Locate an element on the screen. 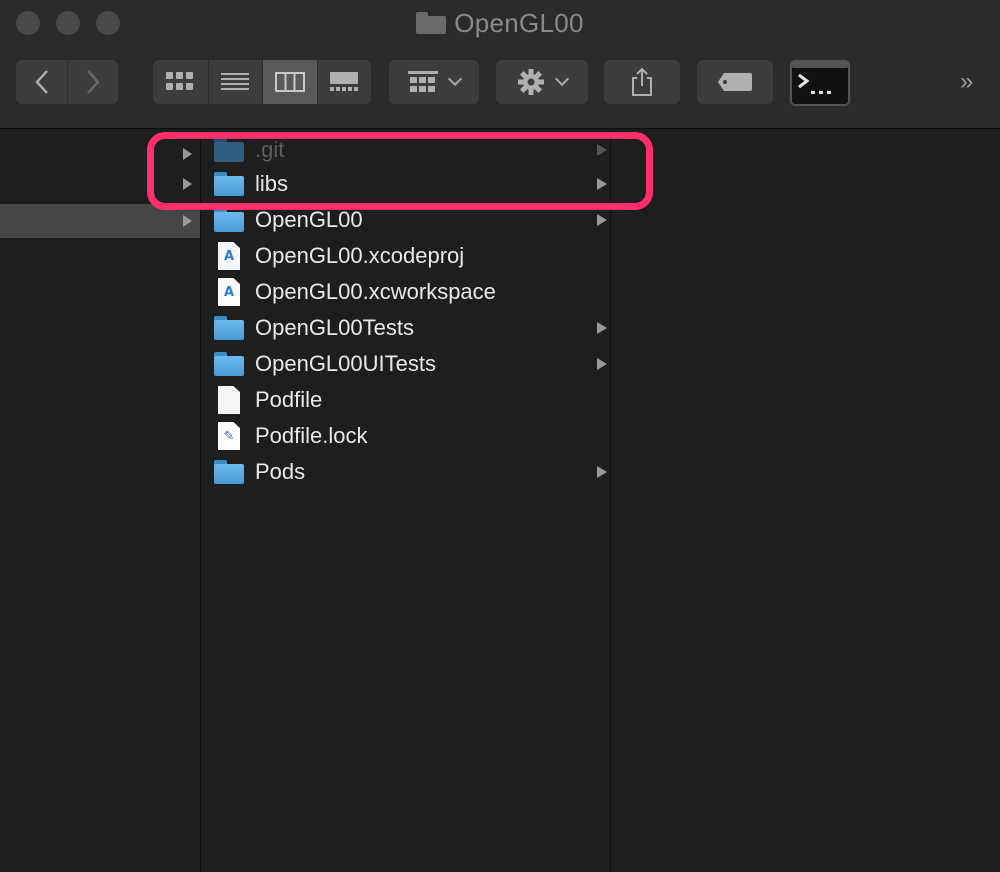  icon-view-button is located at coordinates (180, 82).